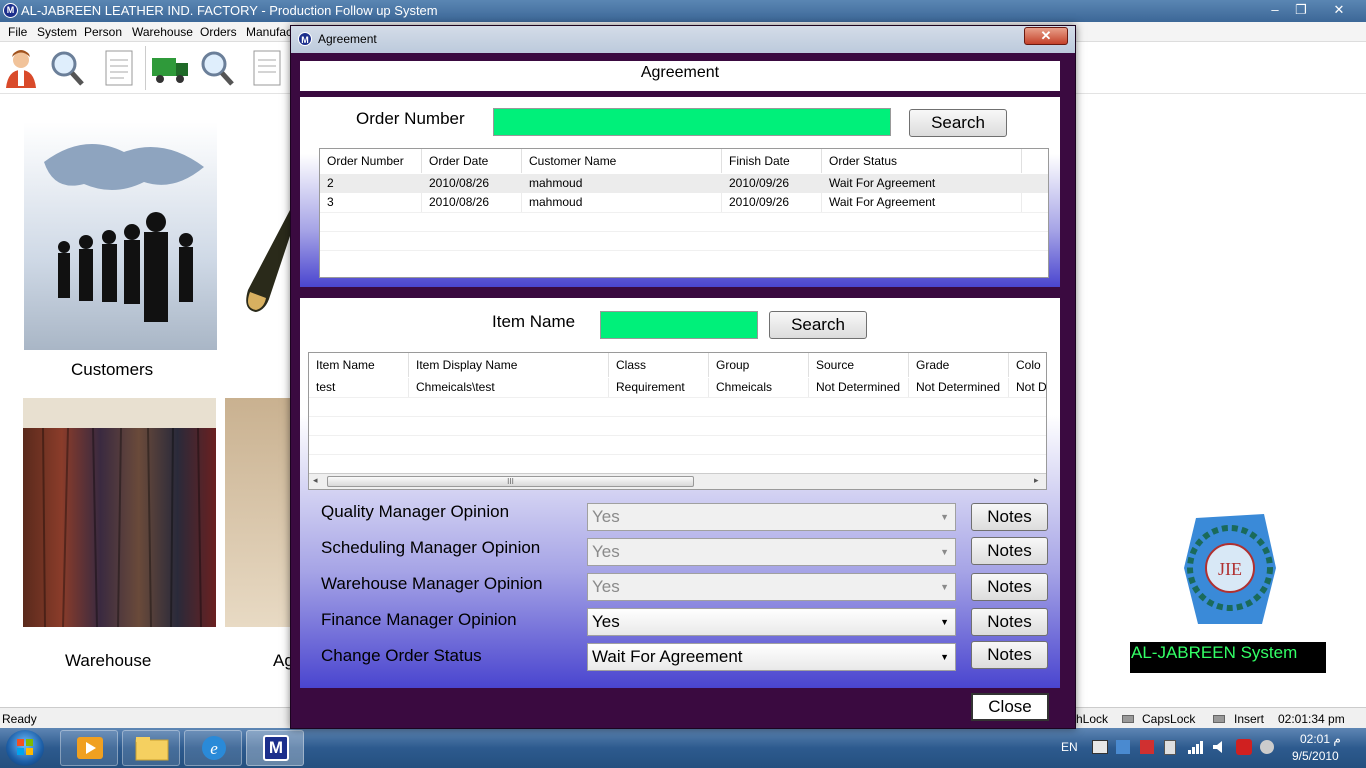 This screenshot has height=768, width=1366. What do you see at coordinates (679, 325) in the screenshot?
I see `item-name-input` at bounding box center [679, 325].